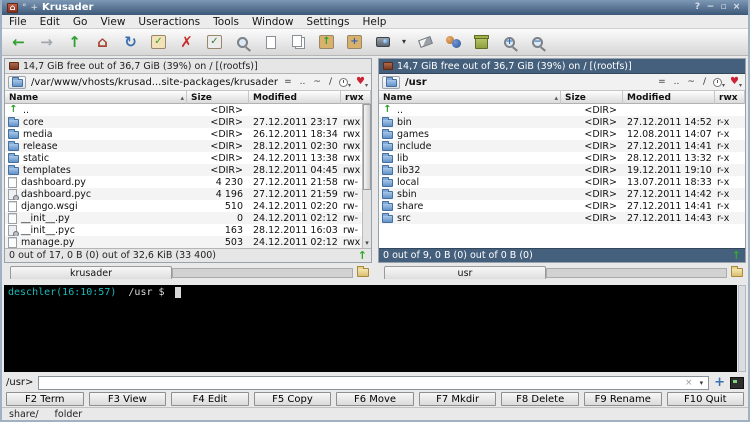  What do you see at coordinates (669, 97) in the screenshot?
I see `column-header-modified: Modified` at bounding box center [669, 97].